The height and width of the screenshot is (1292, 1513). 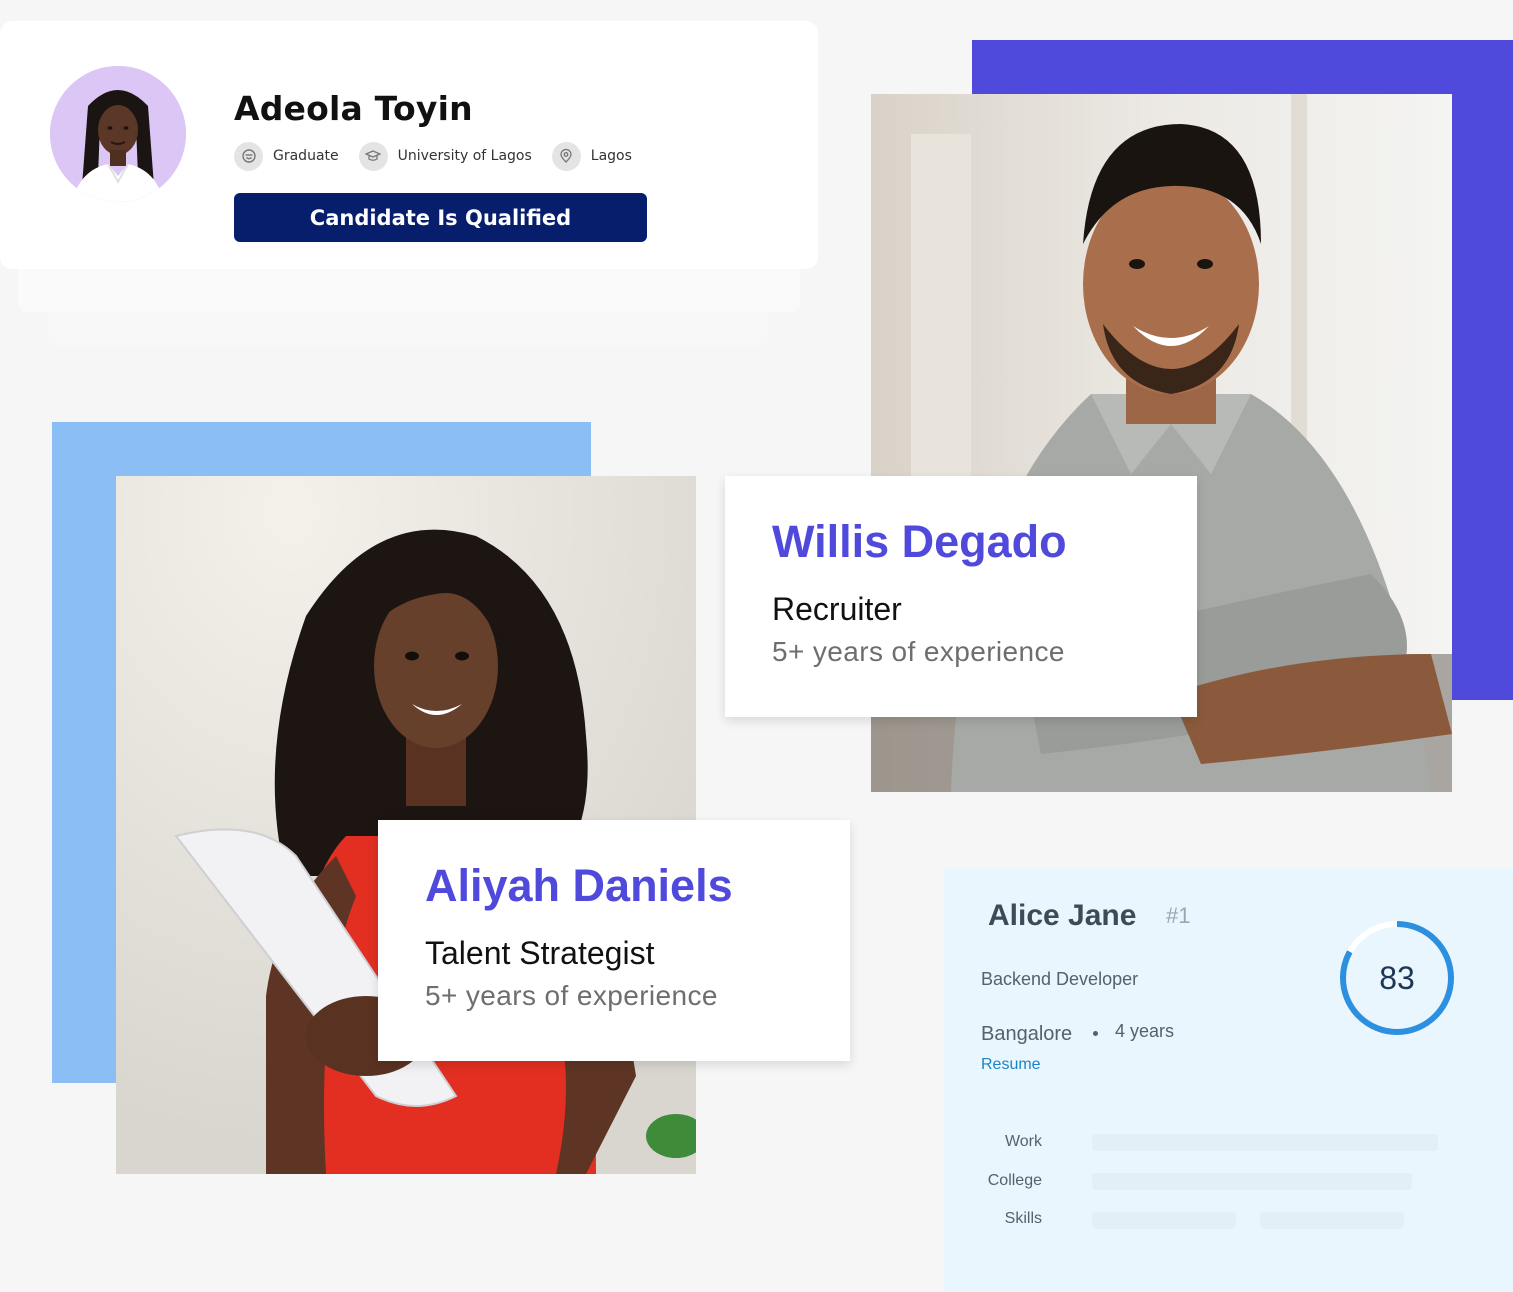 I want to click on meta-university: University of Lagos, so click(x=445, y=156).